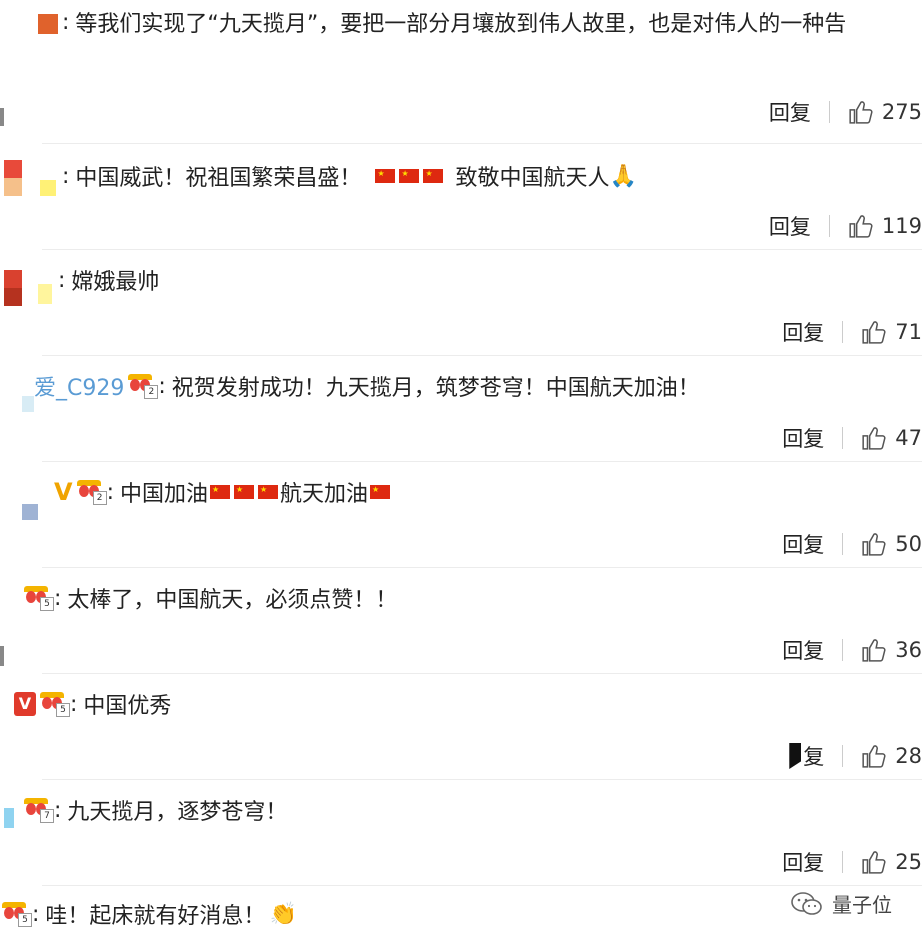 This screenshot has height=940, width=922. I want to click on comment-text: 嫦娥最帅, so click(115, 282).